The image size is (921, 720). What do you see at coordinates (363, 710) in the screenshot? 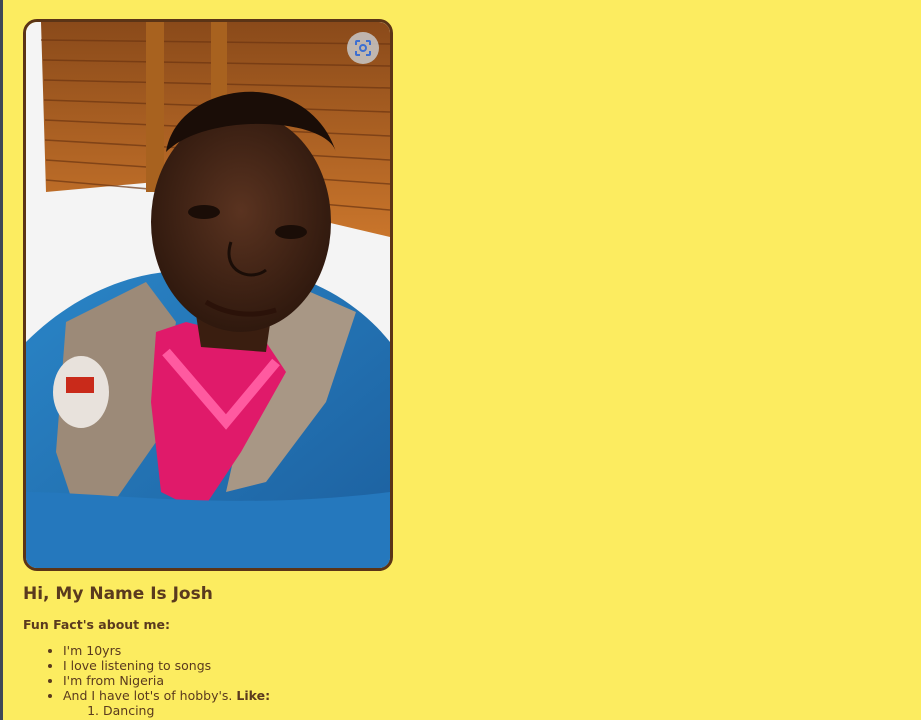
I see `hobby-item: Dancing` at bounding box center [363, 710].